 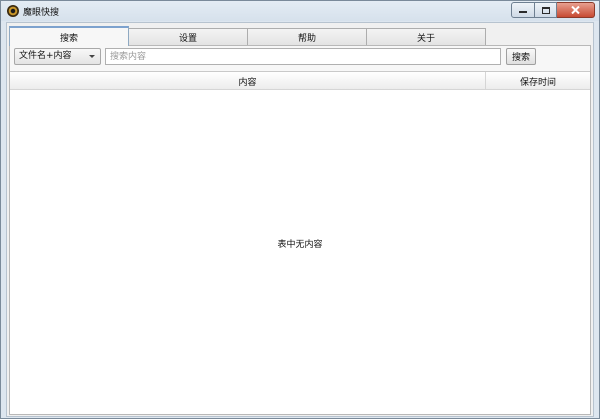 I want to click on search-scope-dropdown: 文件名+内容, so click(x=57, y=56).